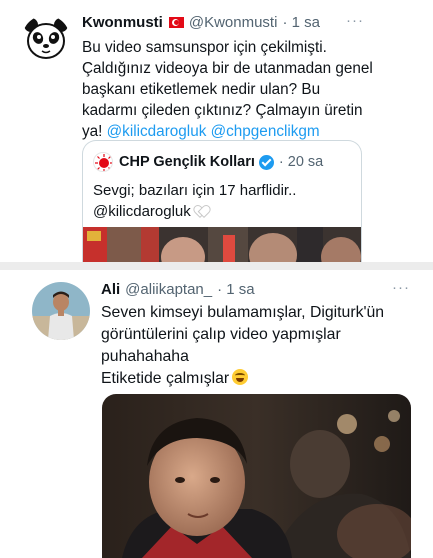 This screenshot has width=433, height=558. What do you see at coordinates (94, 131) in the screenshot?
I see `text-prefix: ya!` at bounding box center [94, 131].